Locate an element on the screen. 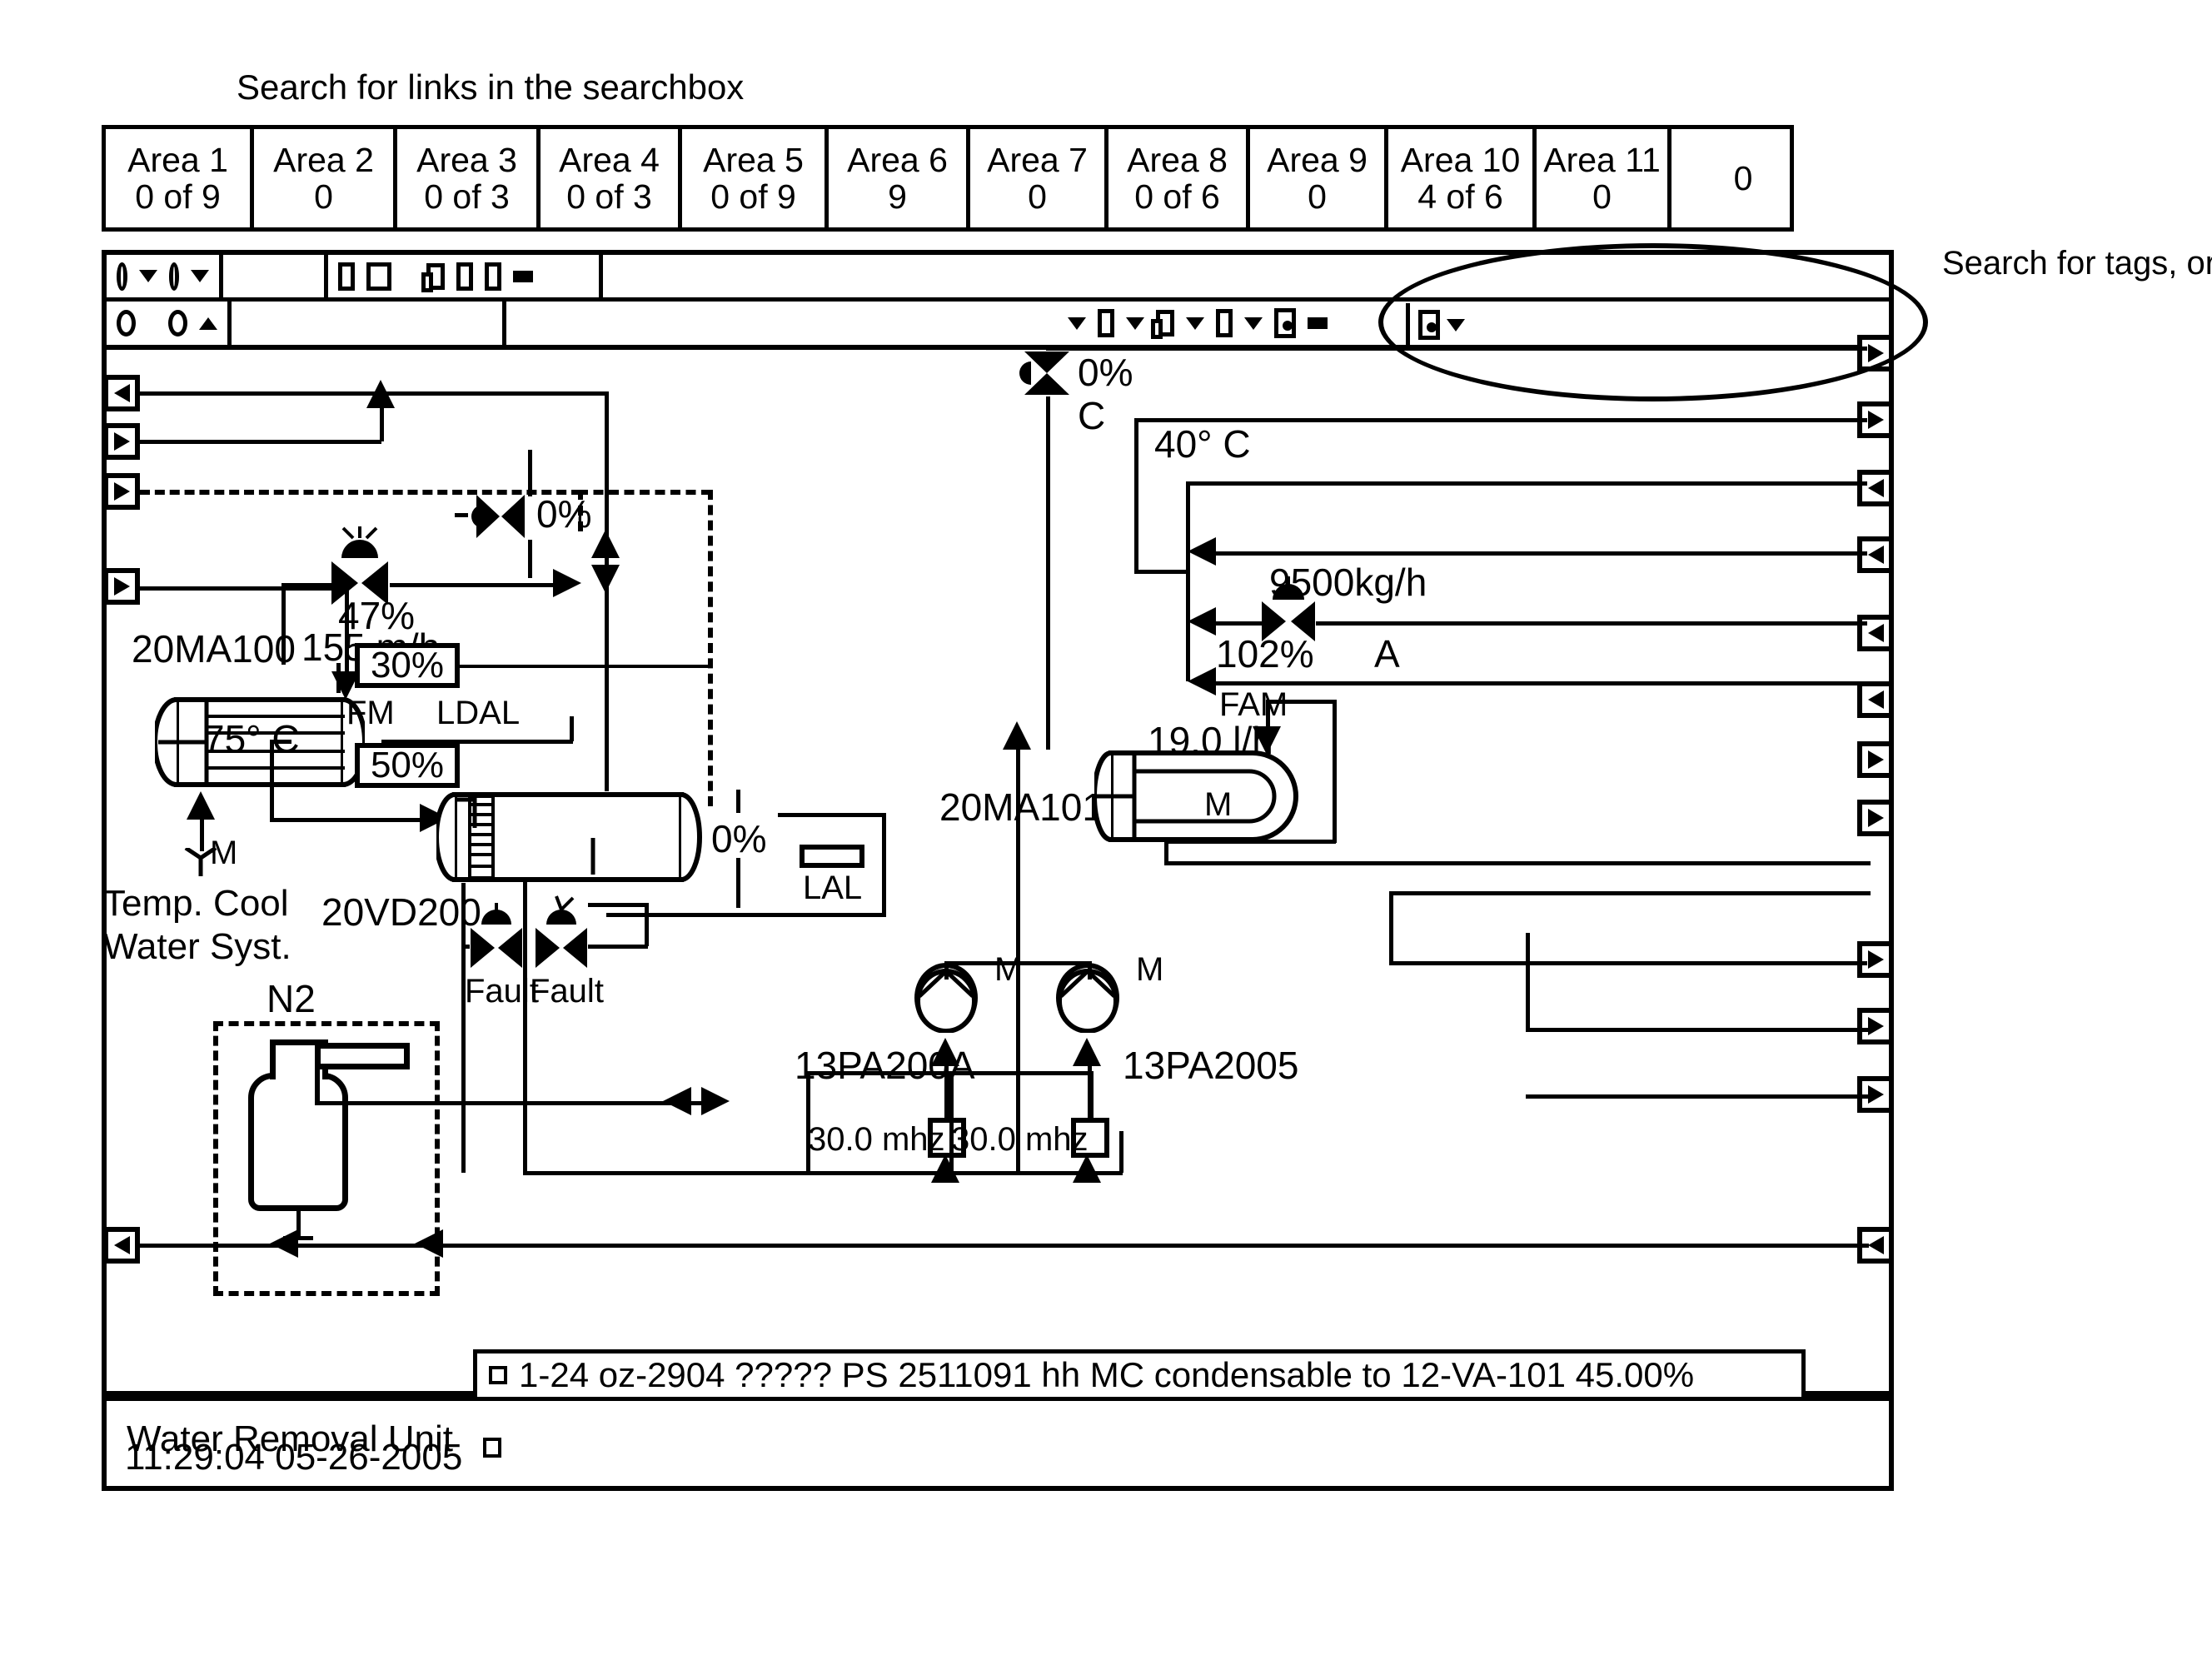 The image size is (2212, 1680). toolbar-group-navigation is located at coordinates (165, 276).